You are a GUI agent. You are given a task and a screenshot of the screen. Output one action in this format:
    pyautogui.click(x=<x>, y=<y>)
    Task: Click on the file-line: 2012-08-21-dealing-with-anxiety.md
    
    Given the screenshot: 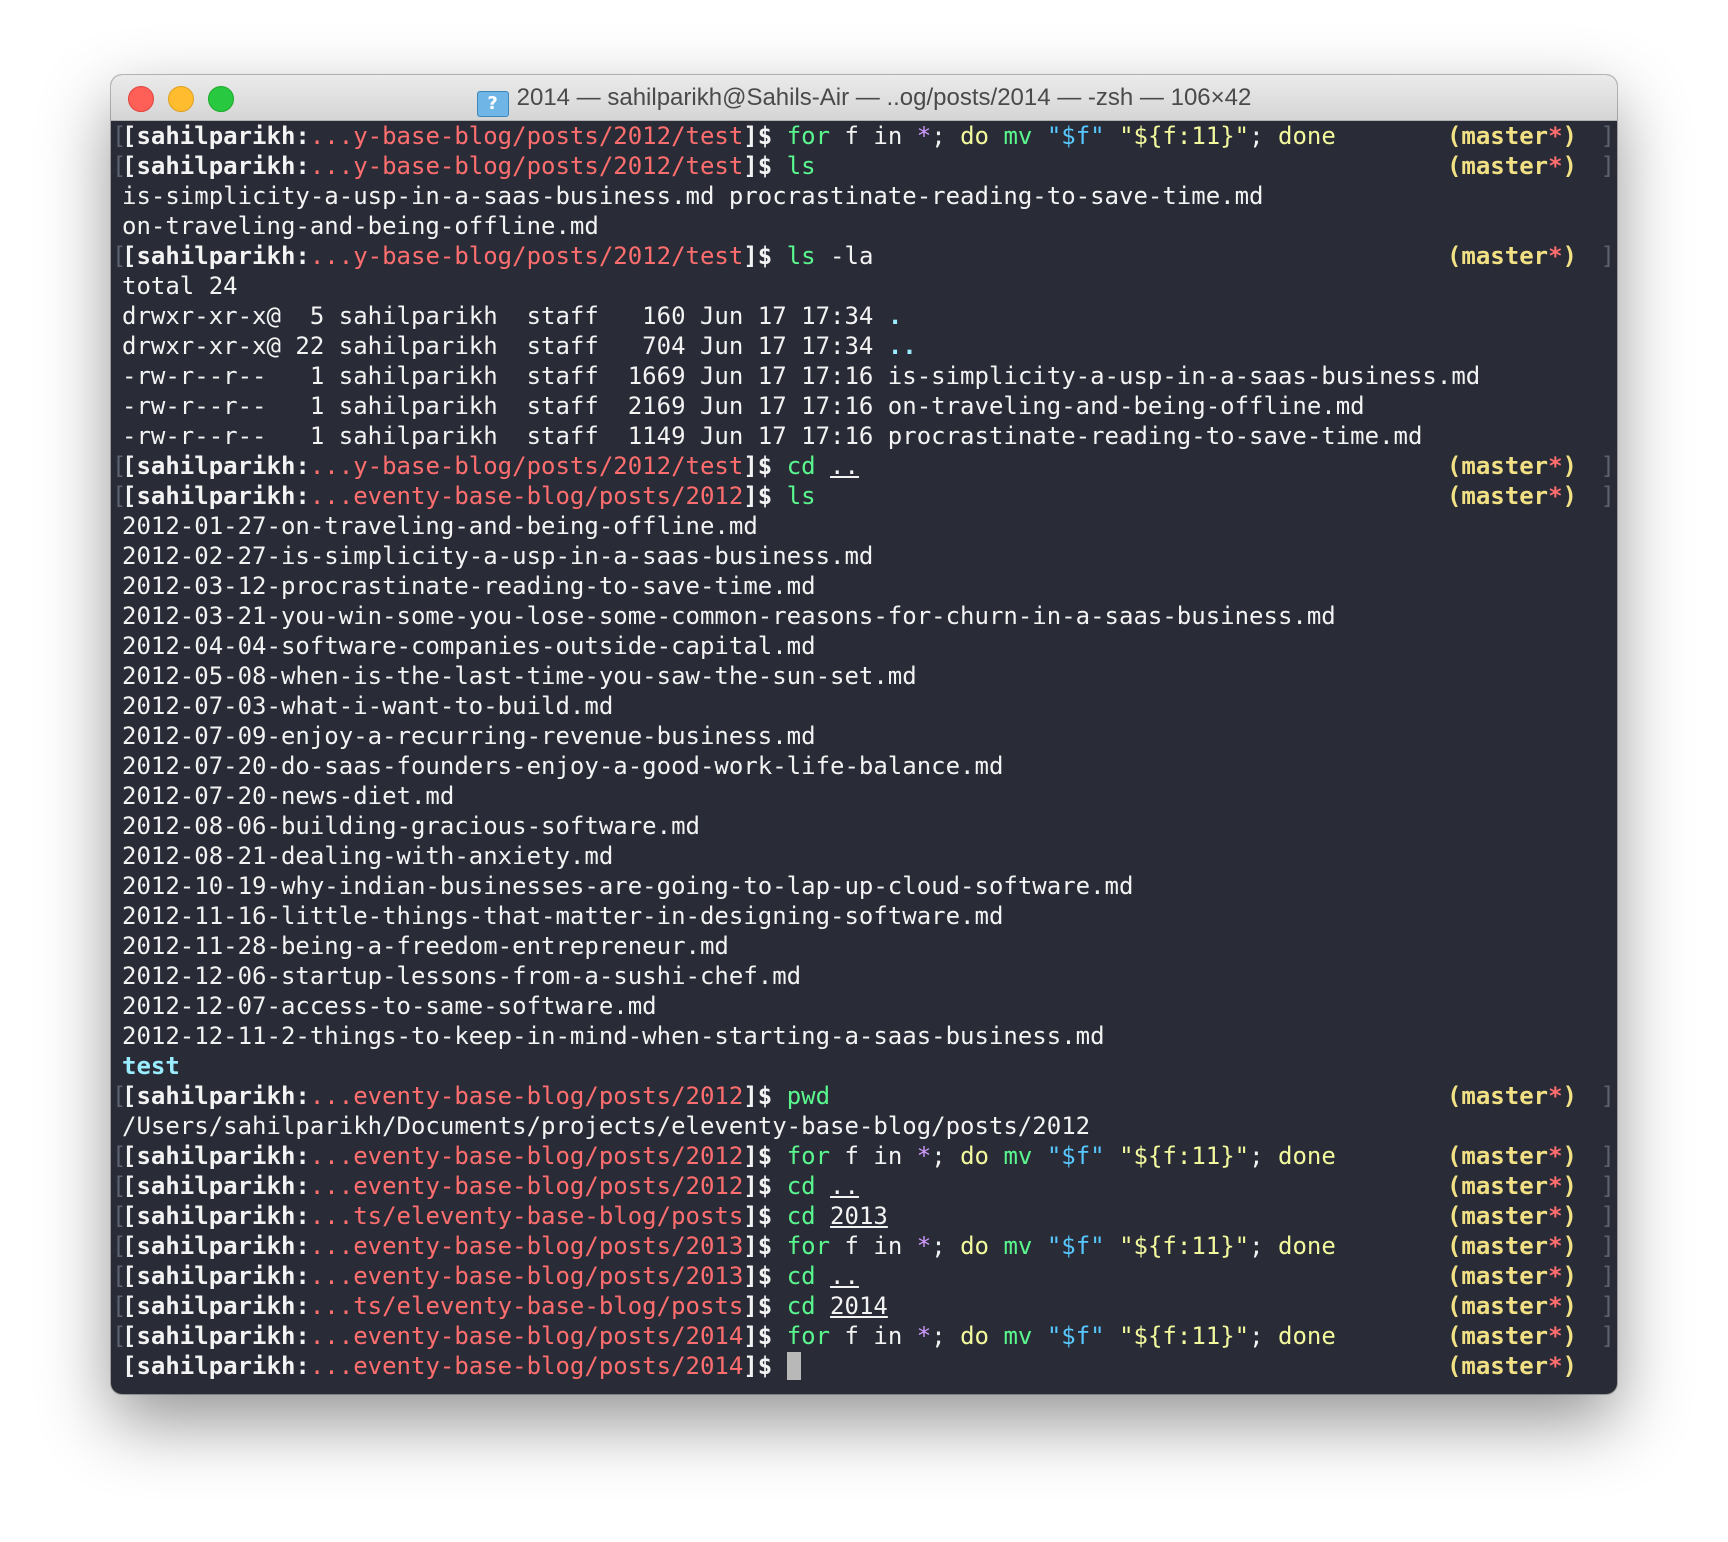 What is the action you would take?
    pyautogui.click(x=368, y=856)
    